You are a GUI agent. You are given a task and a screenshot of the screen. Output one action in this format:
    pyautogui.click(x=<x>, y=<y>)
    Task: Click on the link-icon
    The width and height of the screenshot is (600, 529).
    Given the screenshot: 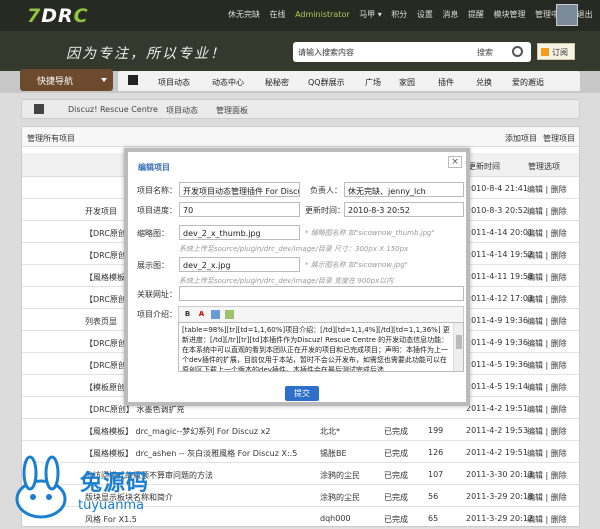 What is the action you would take?
    pyautogui.click(x=229, y=314)
    